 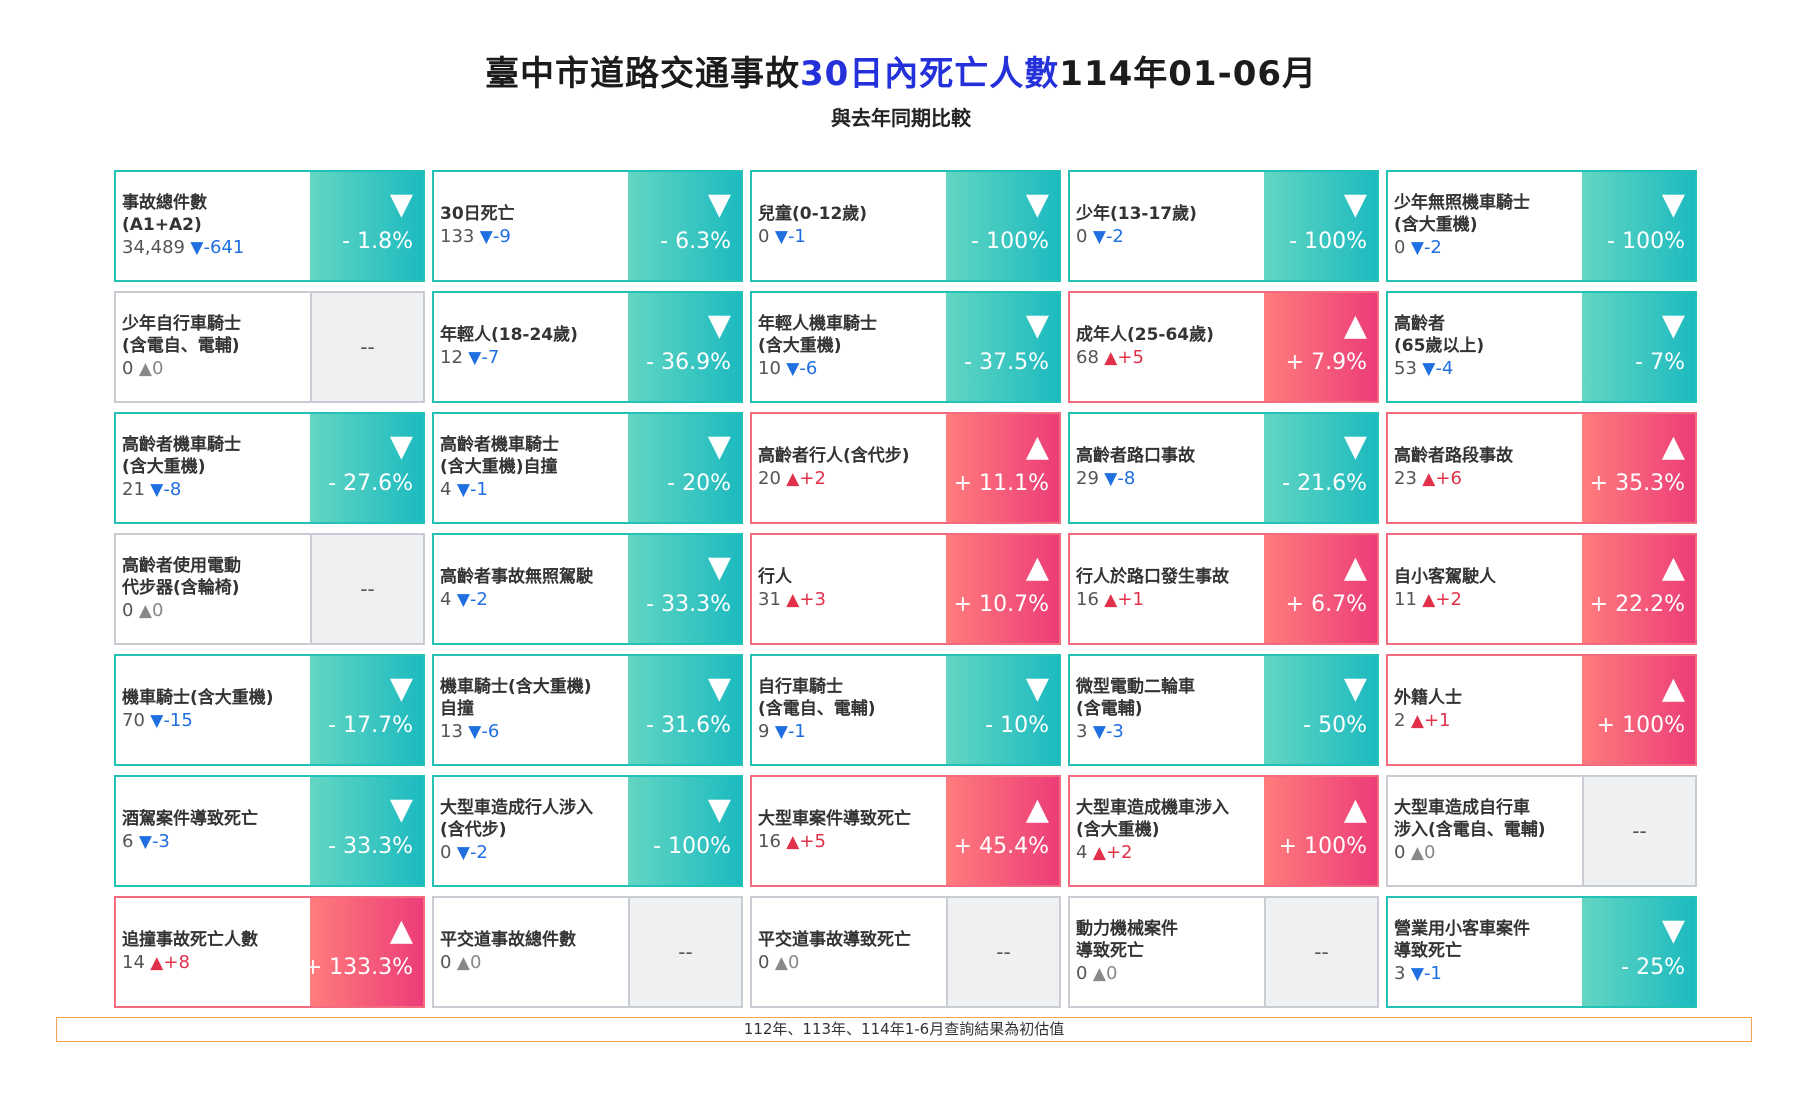 What do you see at coordinates (213, 710) in the screenshot?
I see `card-info: 機車騎士(含大重機) 70 ▼-15` at bounding box center [213, 710].